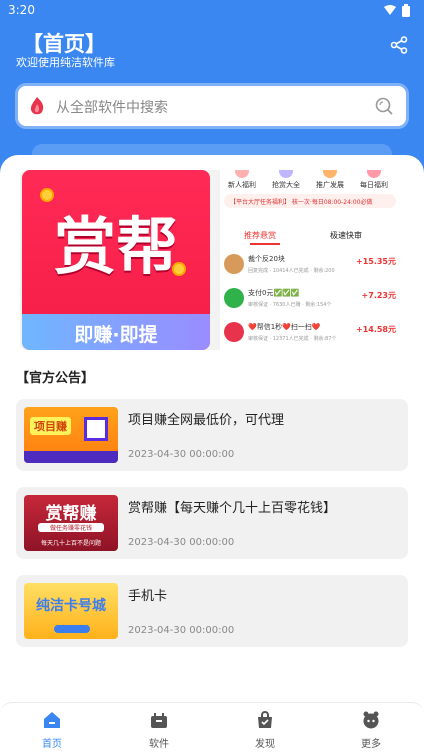 The width and height of the screenshot is (424, 754). Describe the element at coordinates (375, 261) in the screenshot. I see `task-price: +15.35元` at that location.